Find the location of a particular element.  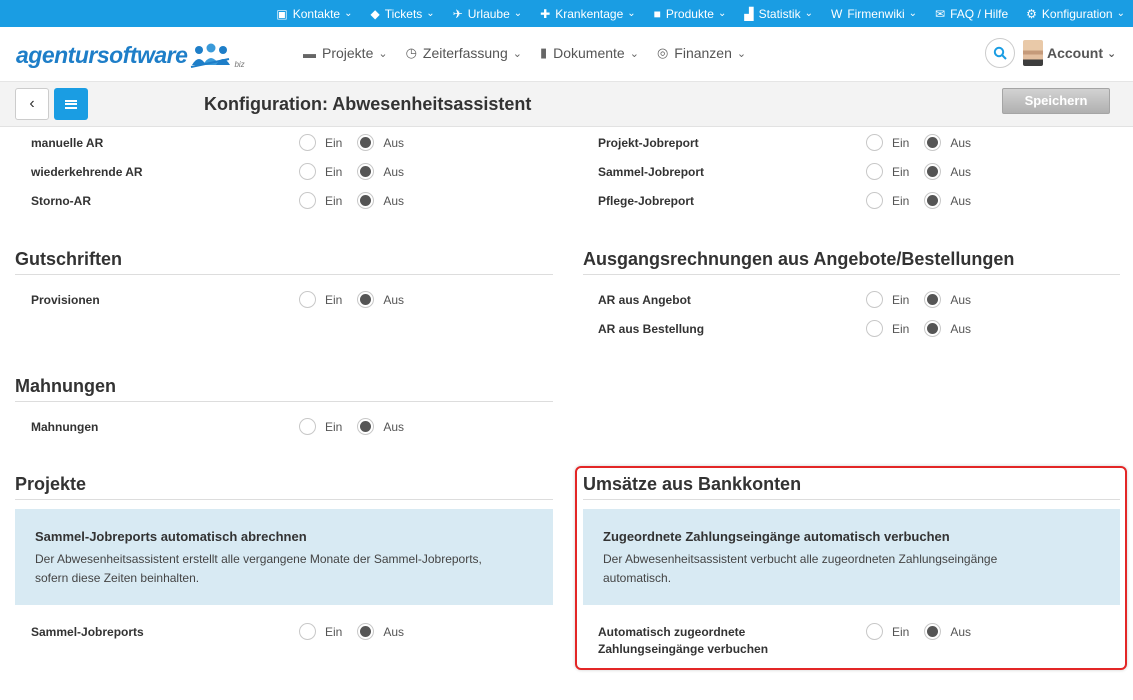

section-title-mahnungen: Mahnungen is located at coordinates (284, 389).